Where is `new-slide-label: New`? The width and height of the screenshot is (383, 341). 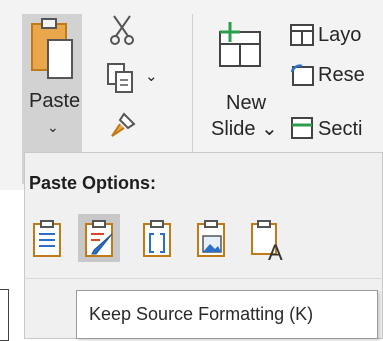 new-slide-label: New is located at coordinates (246, 103).